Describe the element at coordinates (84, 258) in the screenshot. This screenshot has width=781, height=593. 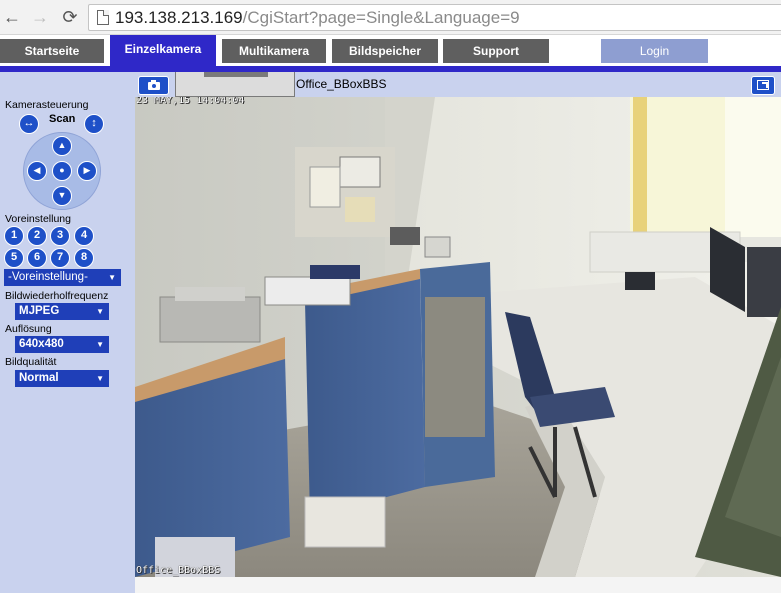
I see `preset-button-8: 8` at that location.